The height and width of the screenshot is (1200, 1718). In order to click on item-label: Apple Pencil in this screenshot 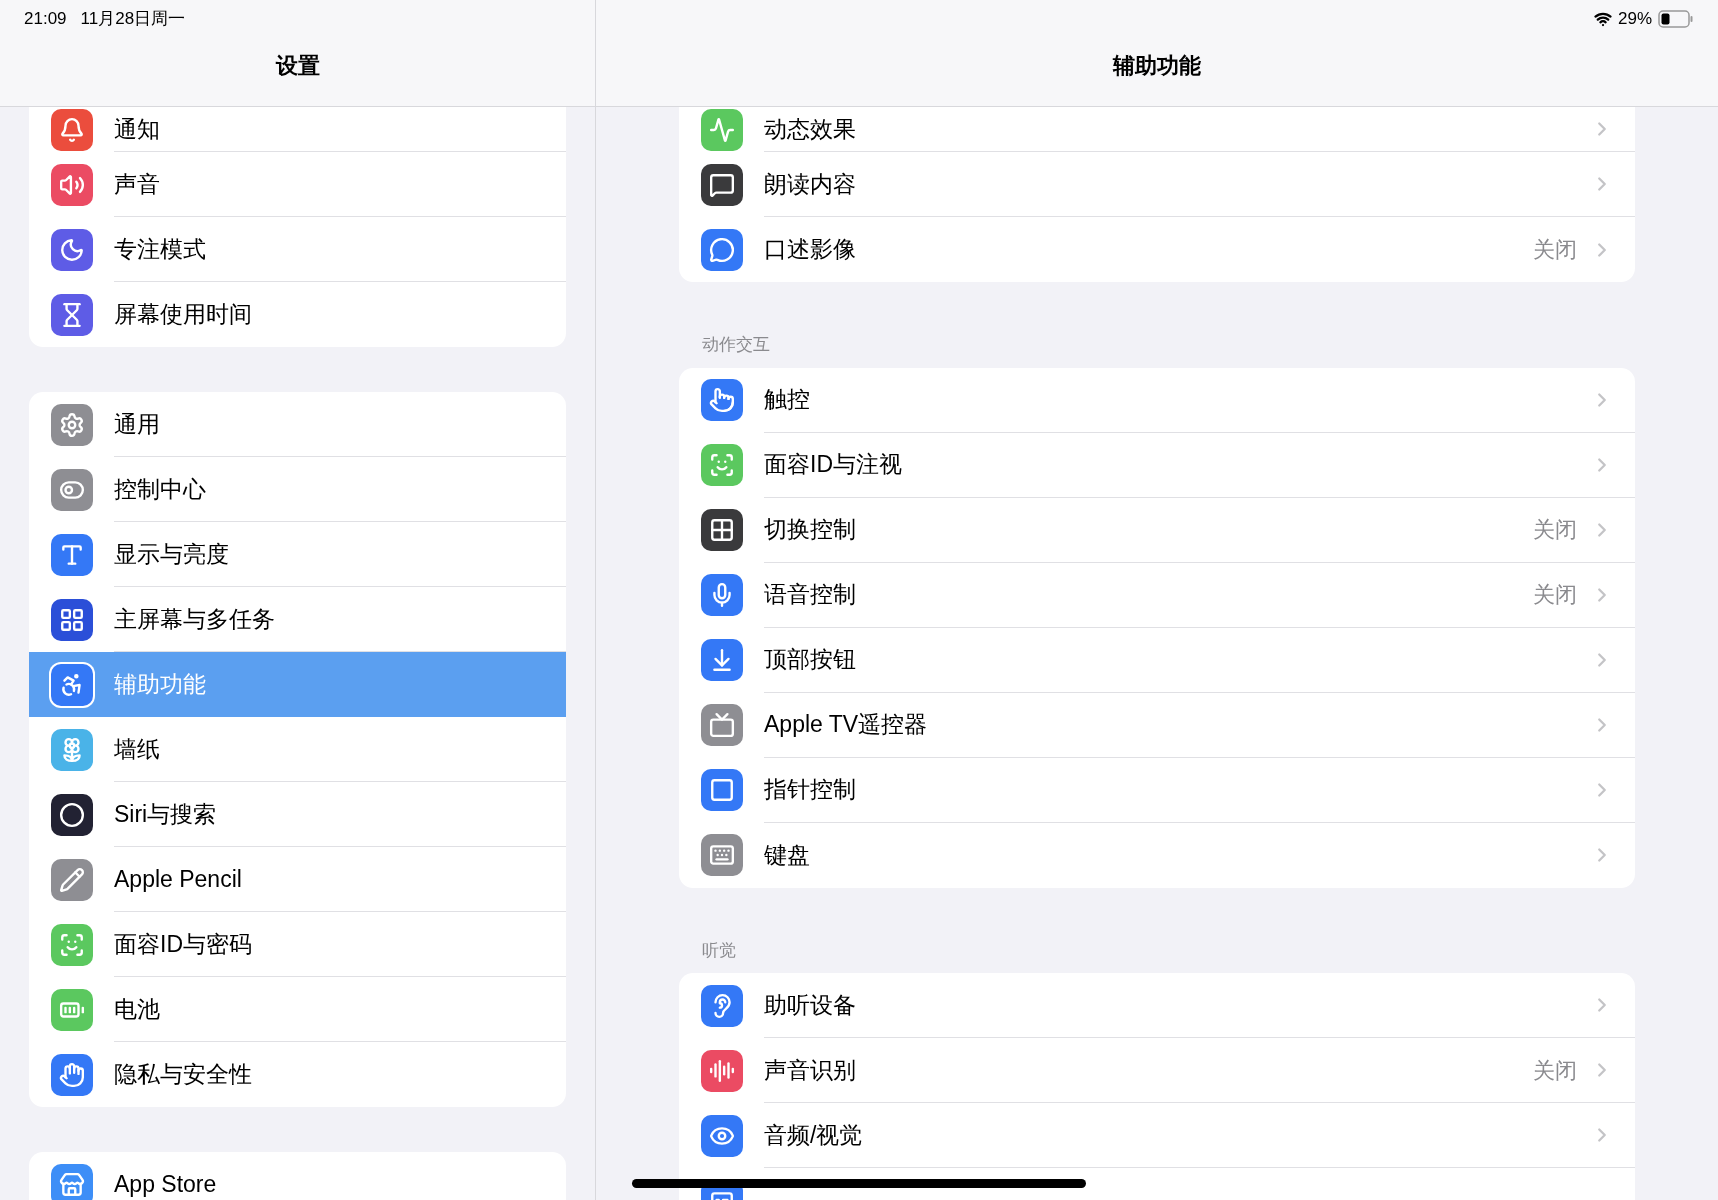, I will do `click(178, 879)`.